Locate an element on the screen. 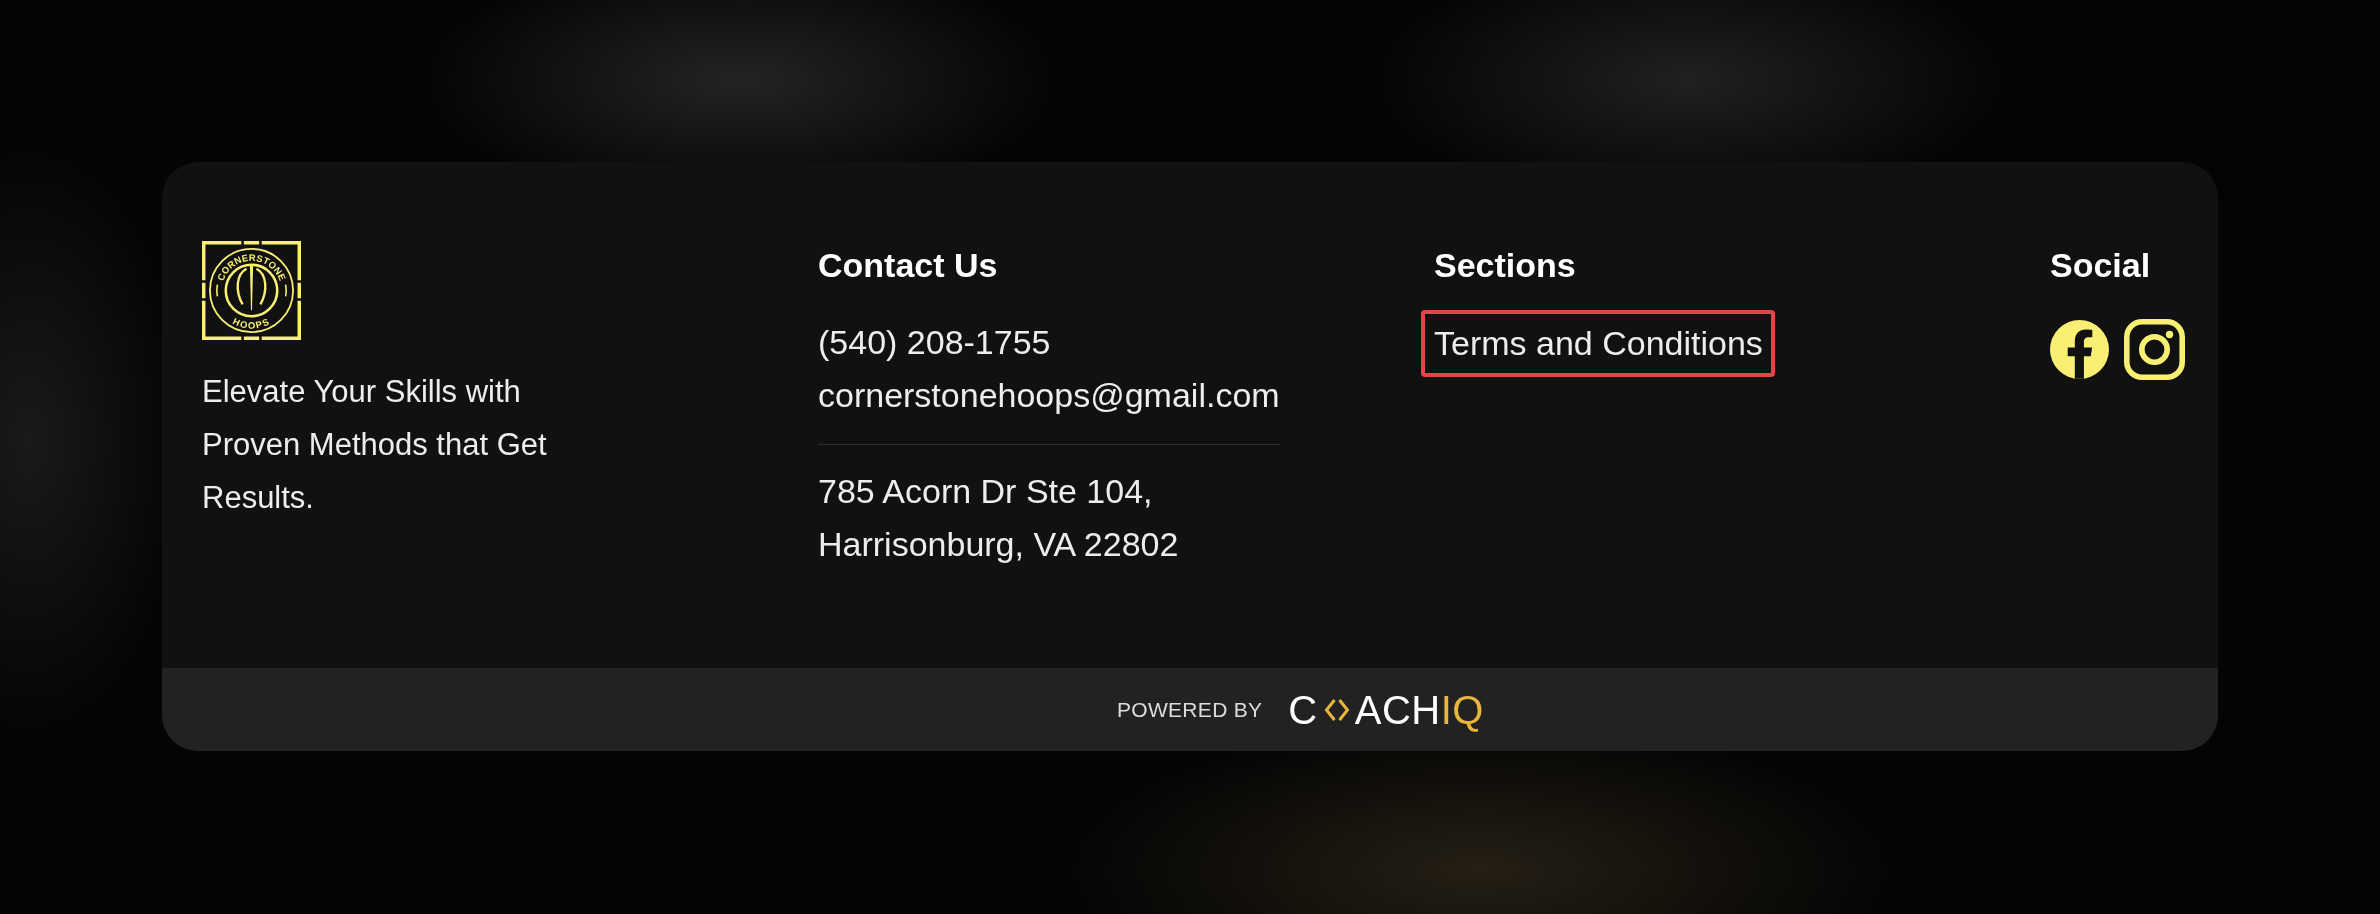  address-line: Harrisonburg, VA 22802 is located at coordinates (998, 544).